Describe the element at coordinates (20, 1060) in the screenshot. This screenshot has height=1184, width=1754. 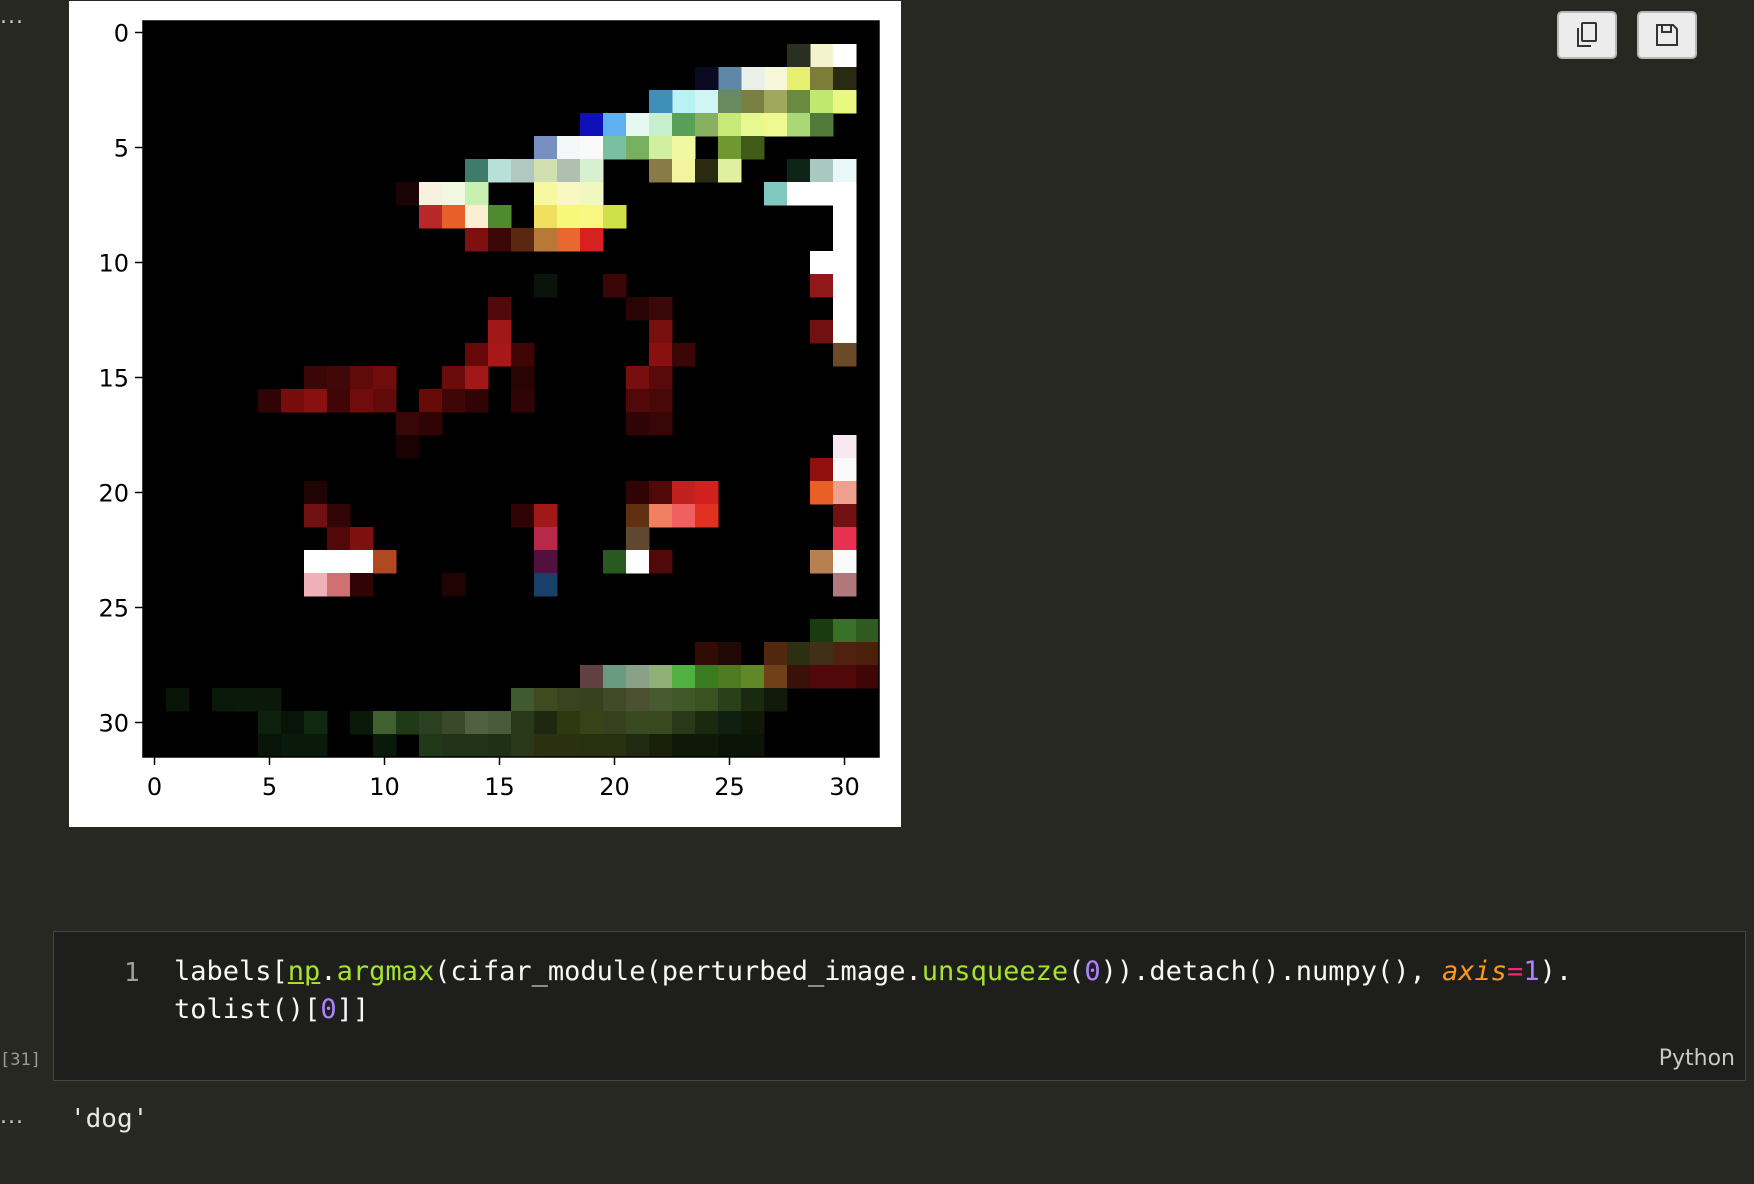
I see `execution-count: [31]` at that location.